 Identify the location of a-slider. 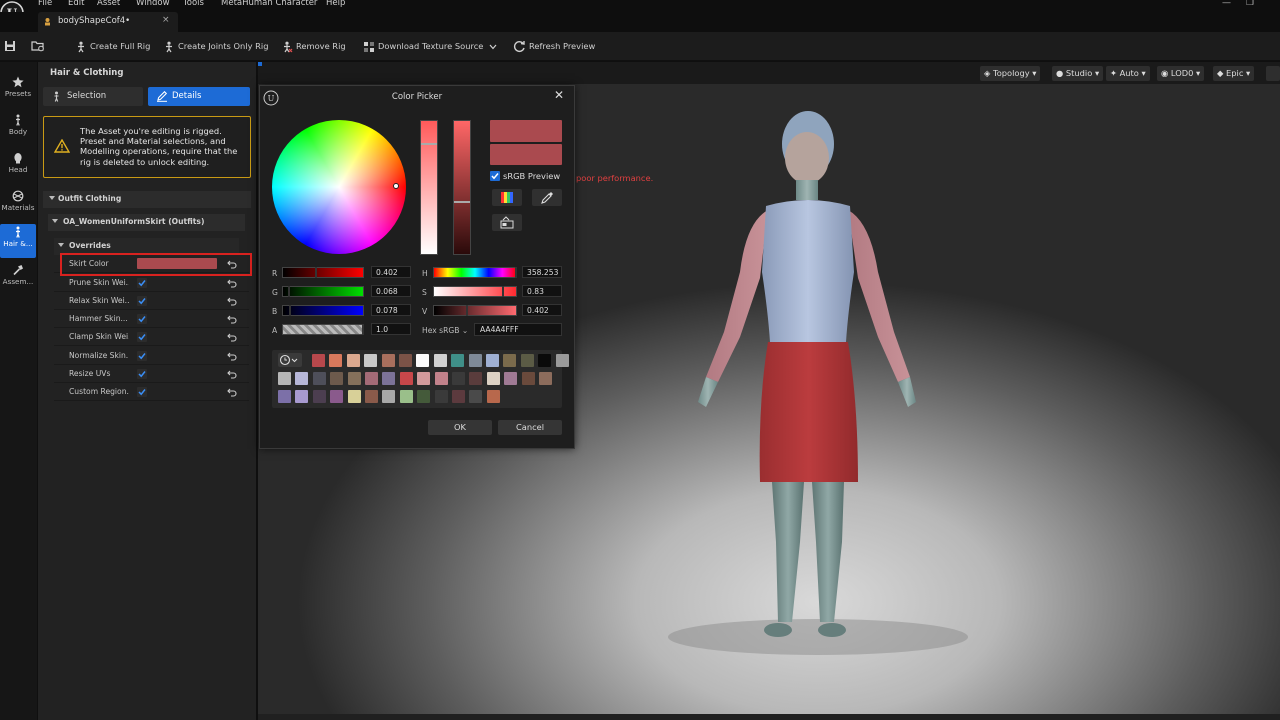
(323, 329).